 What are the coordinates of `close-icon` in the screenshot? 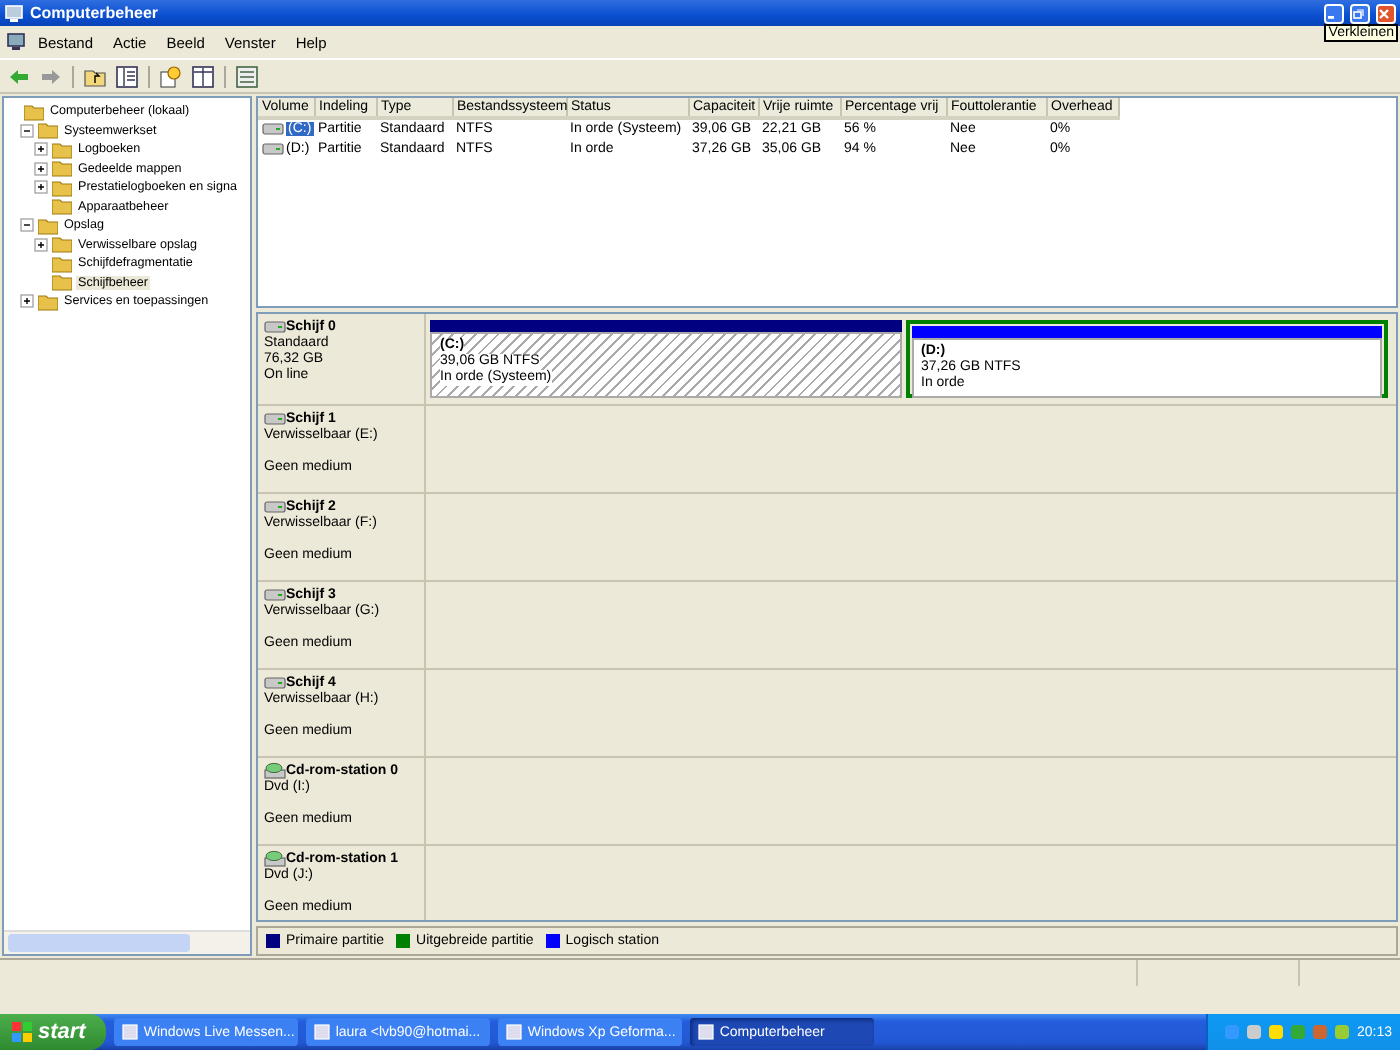 It's located at (1384, 13).